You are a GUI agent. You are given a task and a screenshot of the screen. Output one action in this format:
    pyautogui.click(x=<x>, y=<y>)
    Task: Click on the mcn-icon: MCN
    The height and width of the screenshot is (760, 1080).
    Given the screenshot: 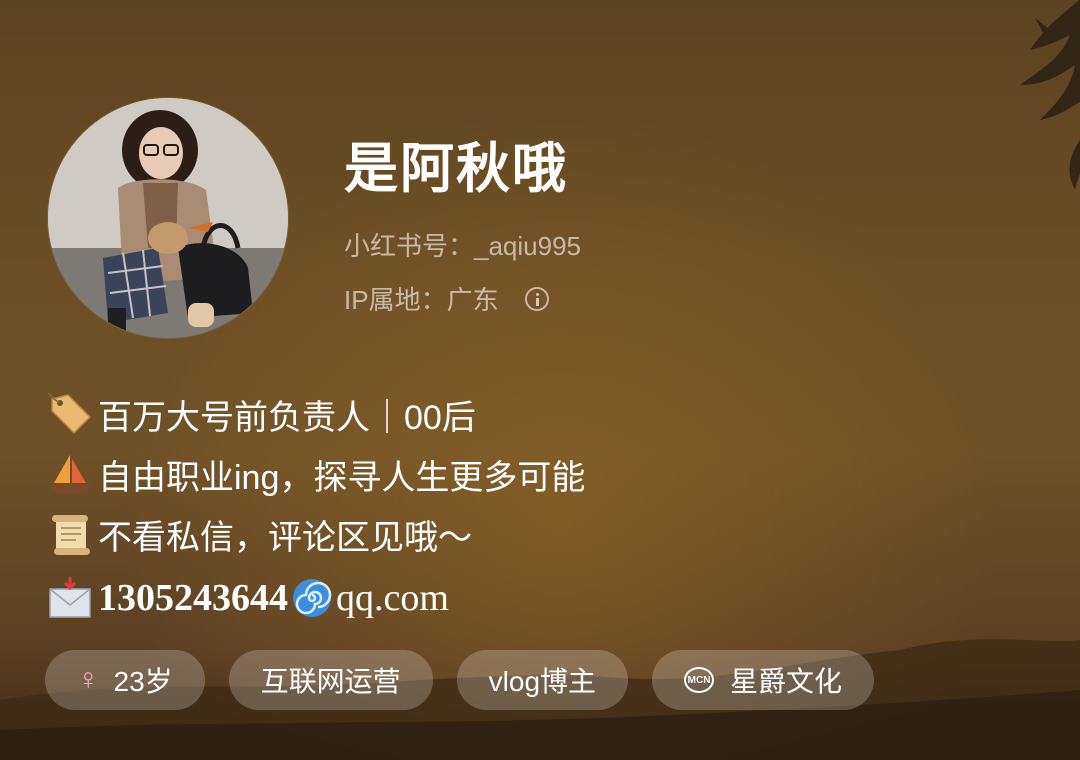 What is the action you would take?
    pyautogui.click(x=699, y=680)
    